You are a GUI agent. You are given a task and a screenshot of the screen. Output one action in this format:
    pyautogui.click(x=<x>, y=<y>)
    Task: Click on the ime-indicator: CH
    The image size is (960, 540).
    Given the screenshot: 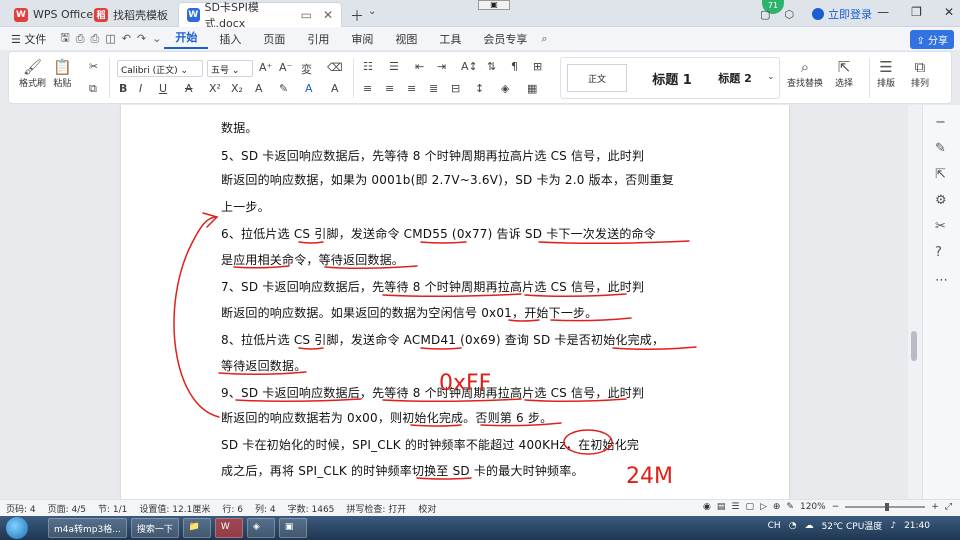 What is the action you would take?
    pyautogui.click(x=774, y=526)
    